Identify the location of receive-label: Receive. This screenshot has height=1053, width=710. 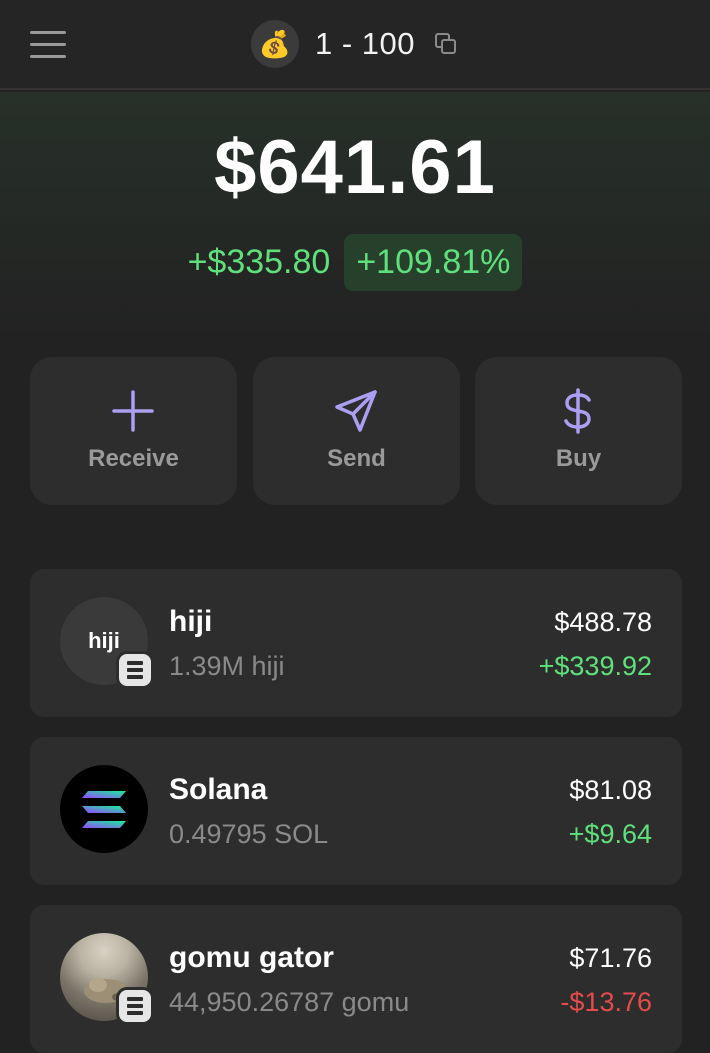
(133, 458).